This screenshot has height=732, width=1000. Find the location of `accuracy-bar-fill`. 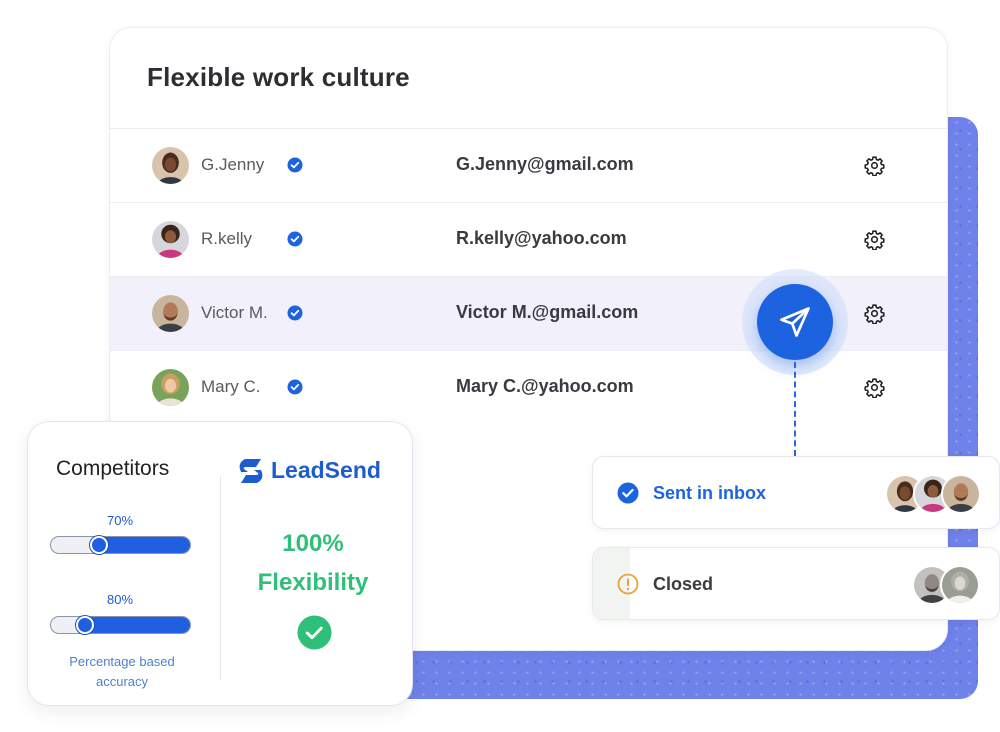

accuracy-bar-fill is located at coordinates (134, 625).